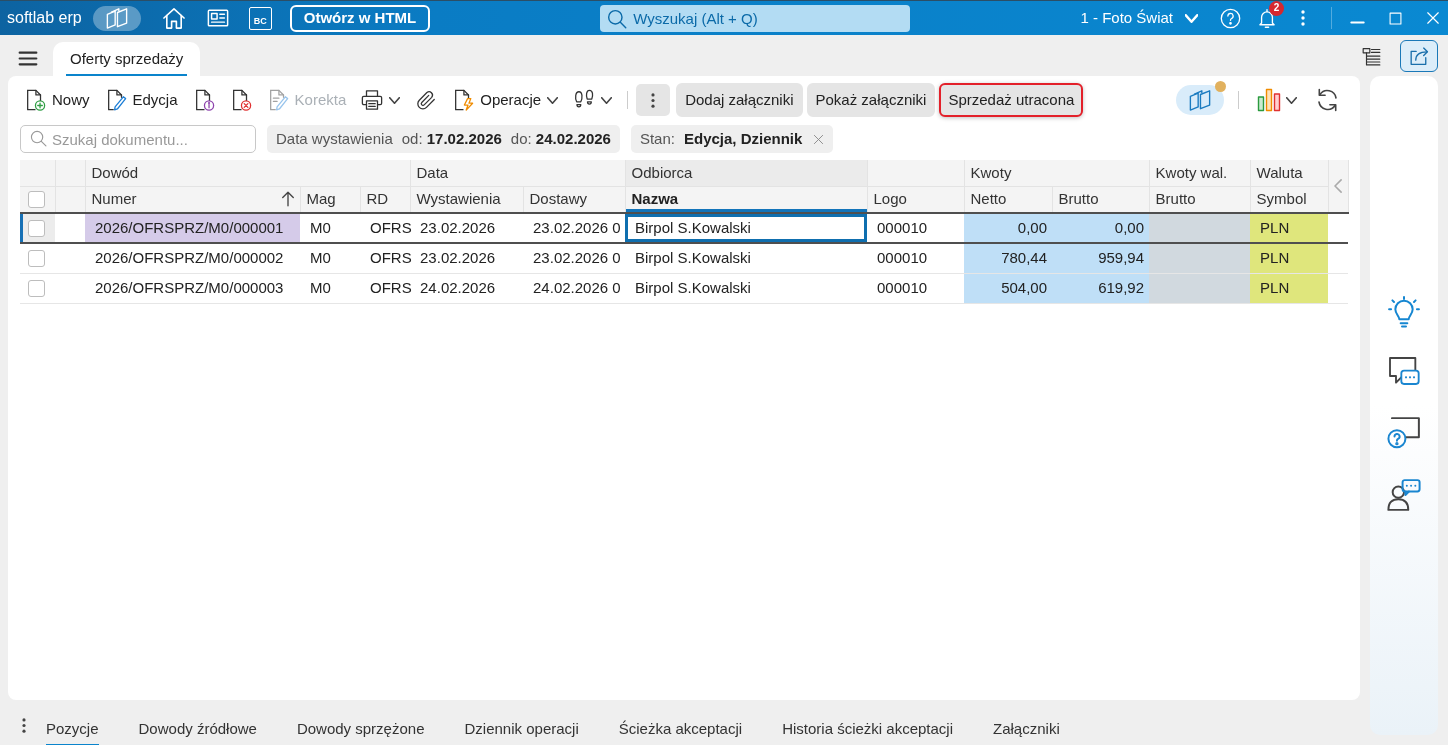 This screenshot has width=1448, height=745. I want to click on documents-button, so click(116, 18).